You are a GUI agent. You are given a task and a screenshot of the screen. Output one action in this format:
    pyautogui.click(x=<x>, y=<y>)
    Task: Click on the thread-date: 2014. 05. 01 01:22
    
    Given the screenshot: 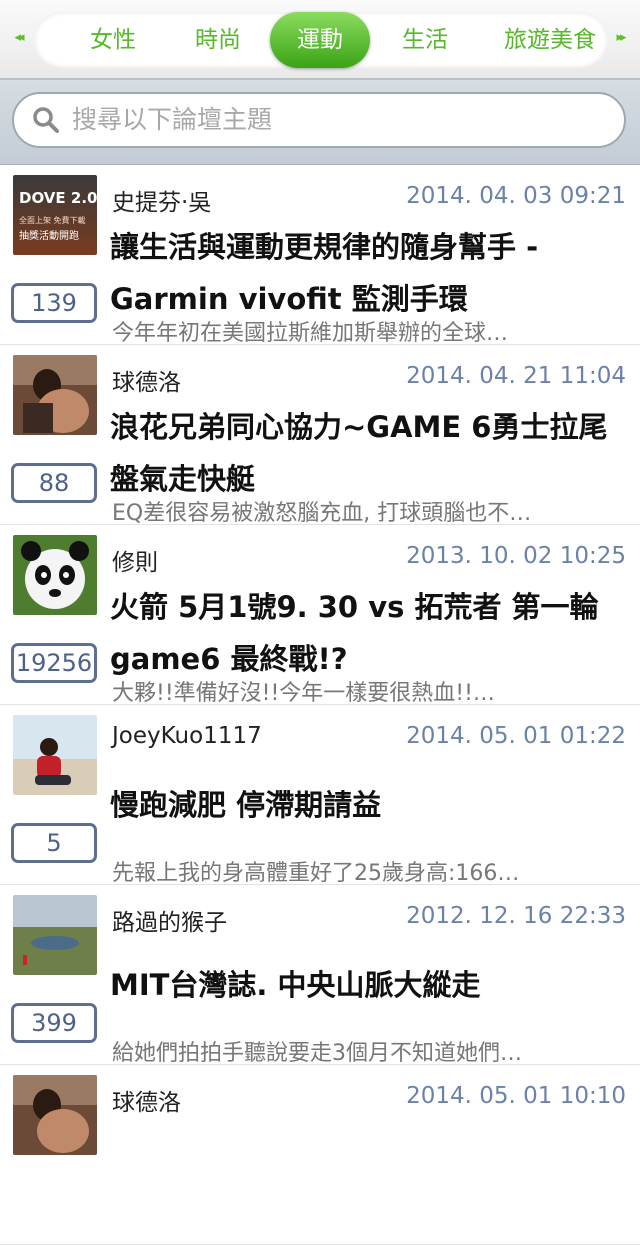 What is the action you would take?
    pyautogui.click(x=516, y=736)
    